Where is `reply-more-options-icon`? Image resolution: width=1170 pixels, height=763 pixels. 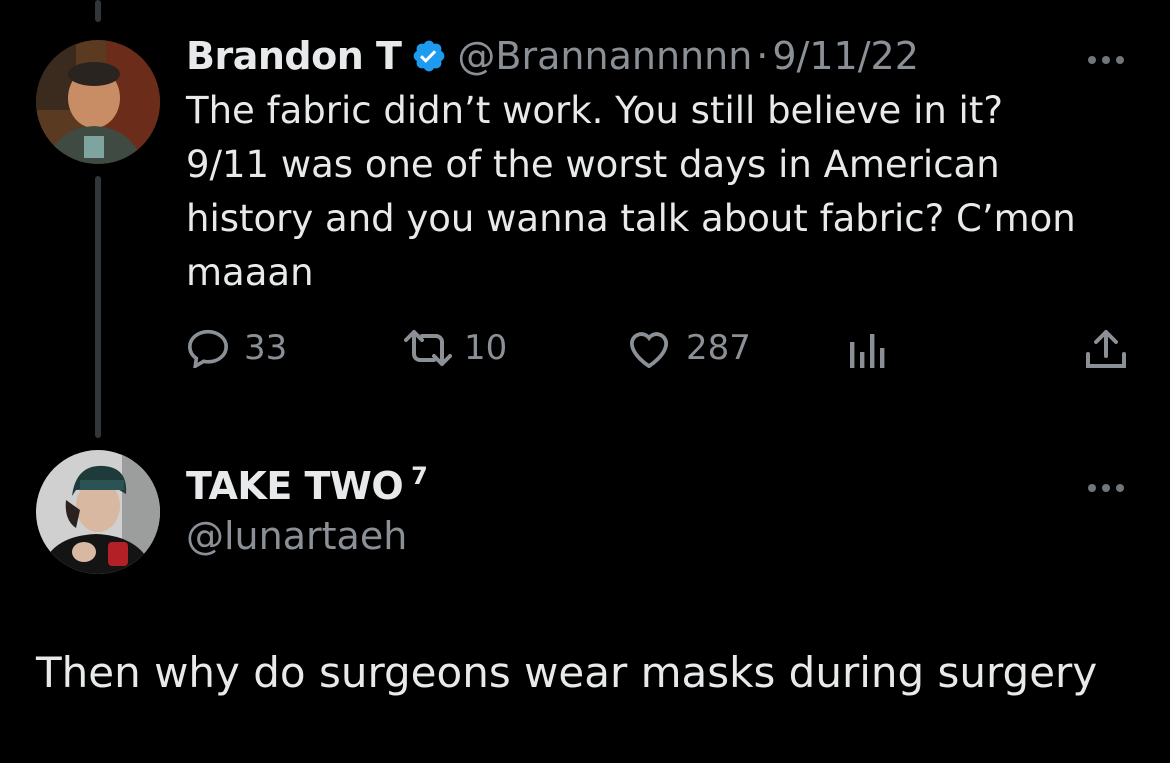 reply-more-options-icon is located at coordinates (1106, 488).